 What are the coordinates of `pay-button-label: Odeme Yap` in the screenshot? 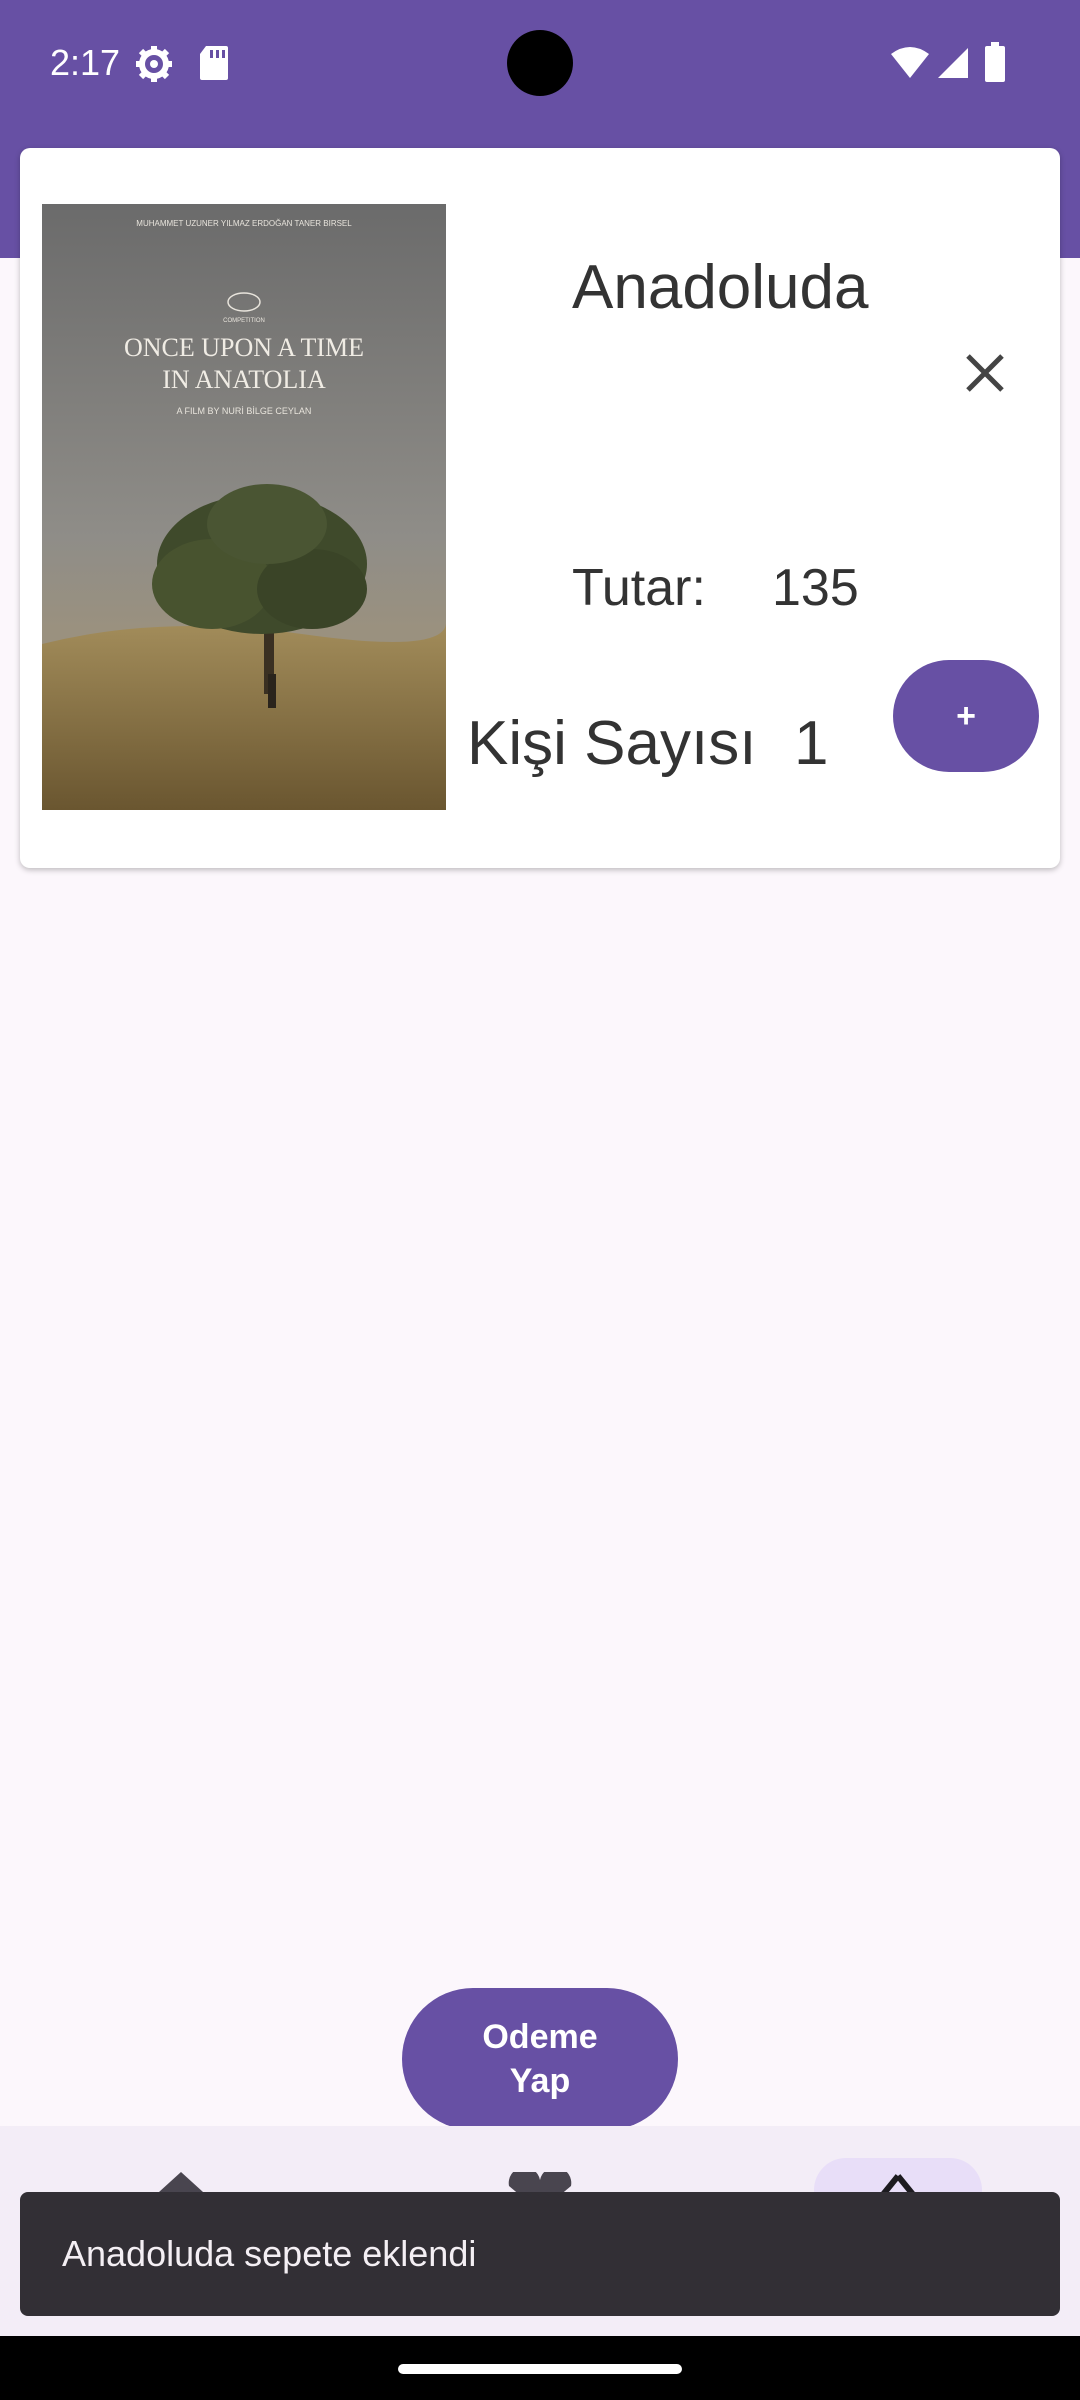 It's located at (540, 2059).